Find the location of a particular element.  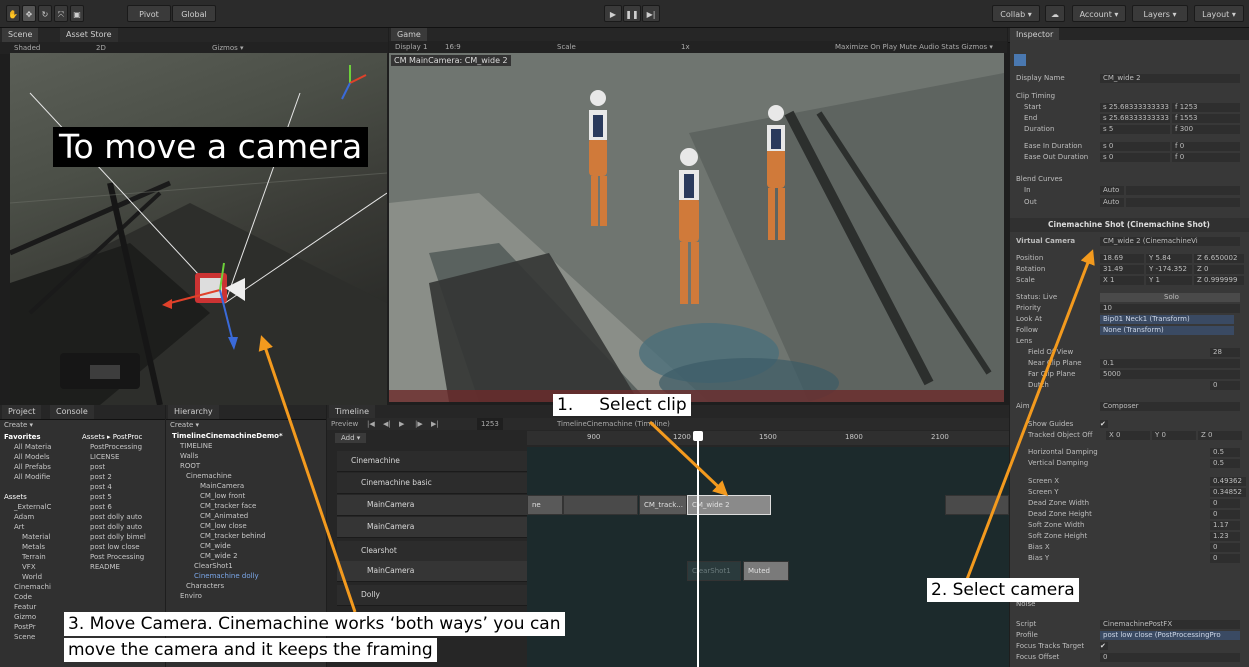

annotation-step-3-line-2: move the camera and it keeps the framing is located at coordinates (250, 650).